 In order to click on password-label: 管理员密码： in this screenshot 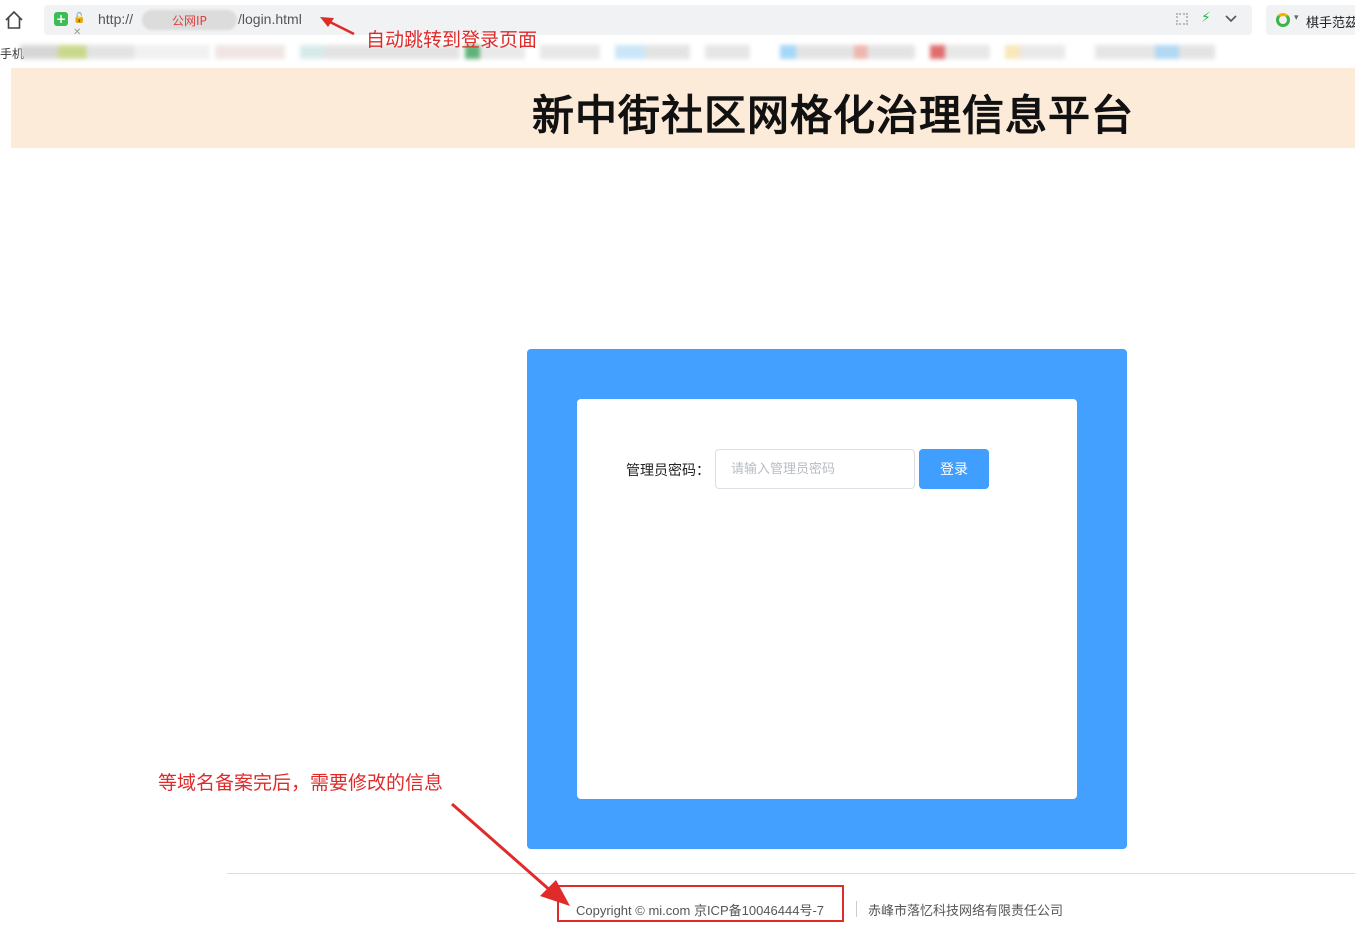, I will do `click(668, 471)`.